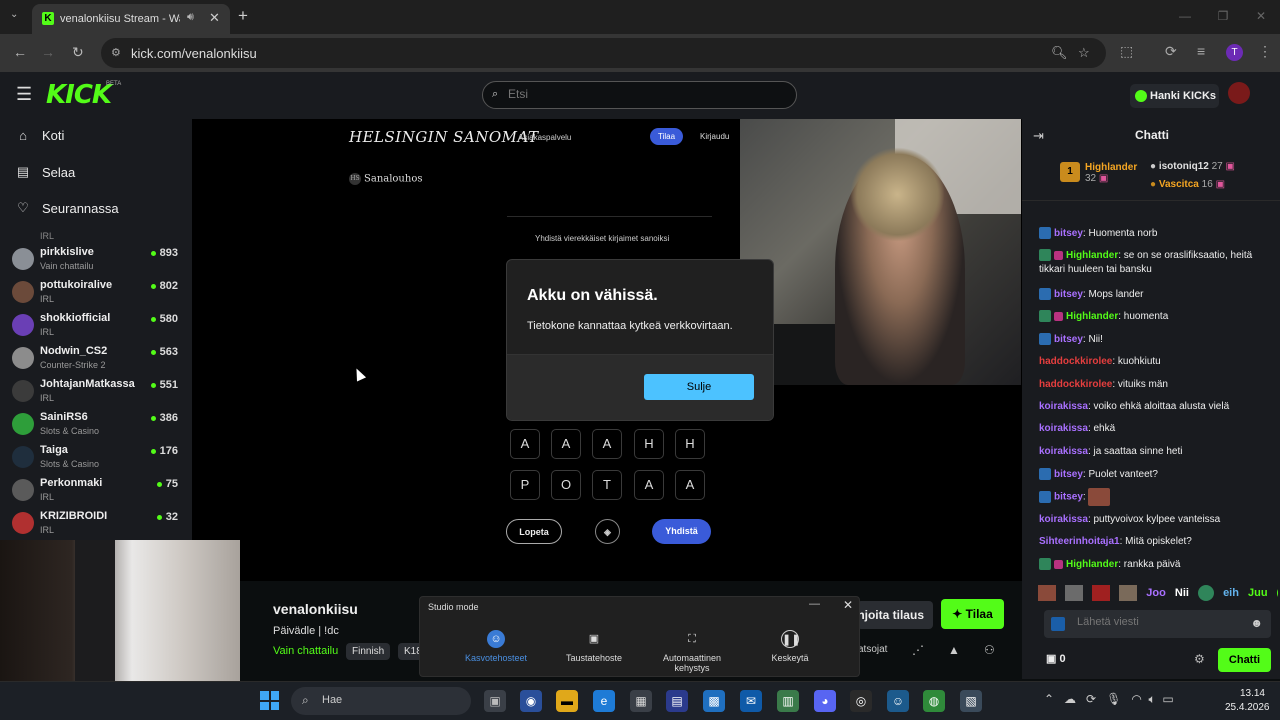 The image size is (1280, 720). What do you see at coordinates (315, 609) in the screenshot?
I see `channel-name: venalonkiisu` at bounding box center [315, 609].